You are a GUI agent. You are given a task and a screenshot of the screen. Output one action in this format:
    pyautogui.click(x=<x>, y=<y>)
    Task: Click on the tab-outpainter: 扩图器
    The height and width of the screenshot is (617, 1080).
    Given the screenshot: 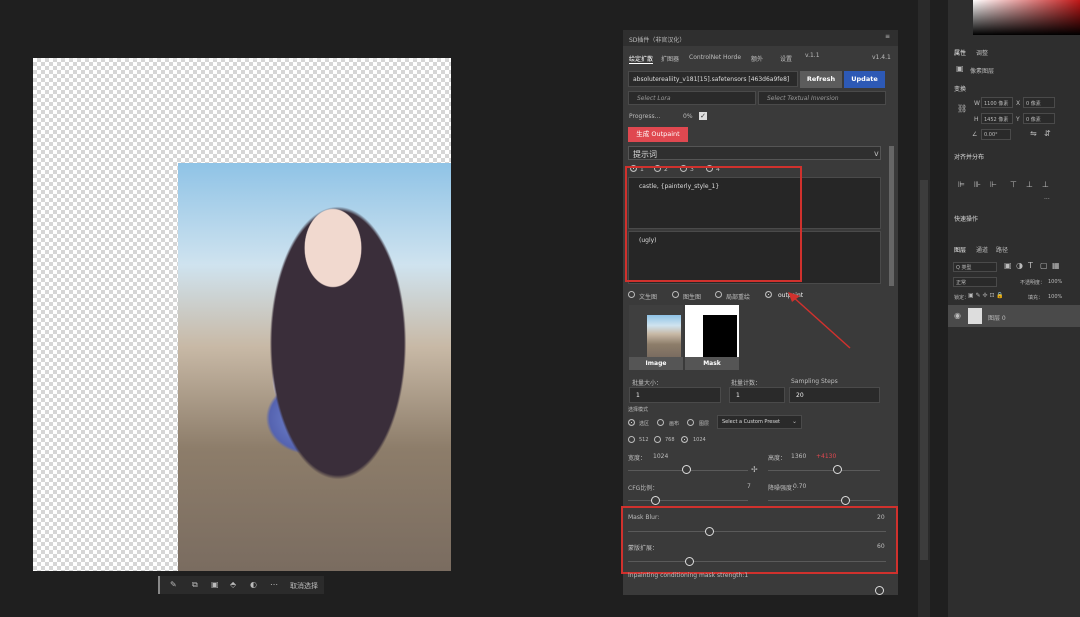 What is the action you would take?
    pyautogui.click(x=670, y=58)
    